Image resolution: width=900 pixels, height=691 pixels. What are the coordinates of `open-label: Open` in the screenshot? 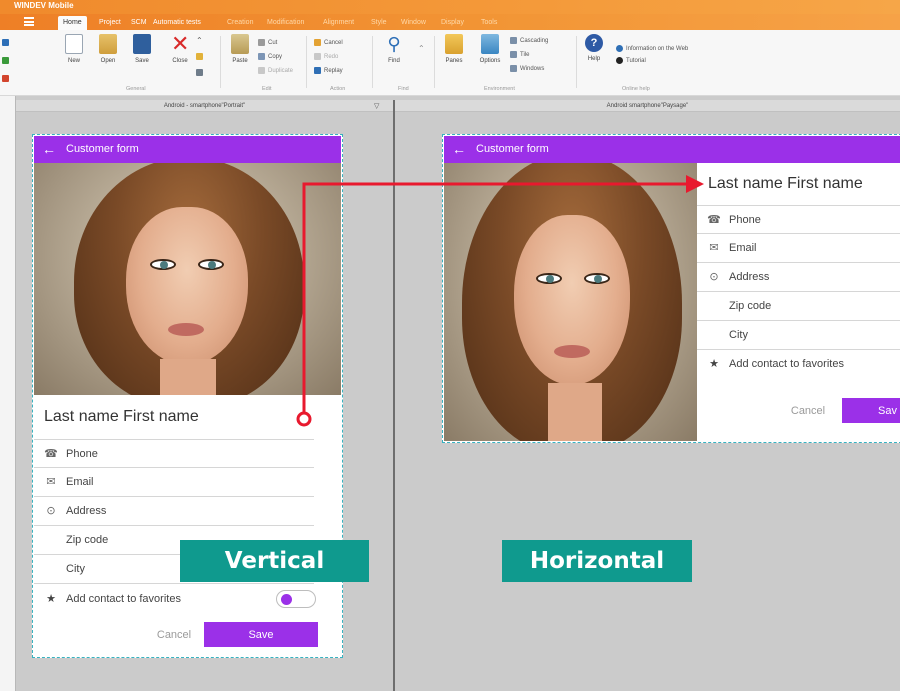 It's located at (108, 61).